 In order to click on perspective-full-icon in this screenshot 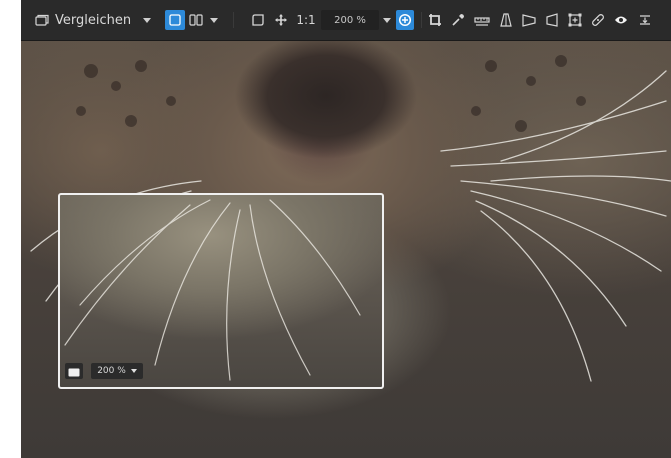, I will do `click(552, 20)`.